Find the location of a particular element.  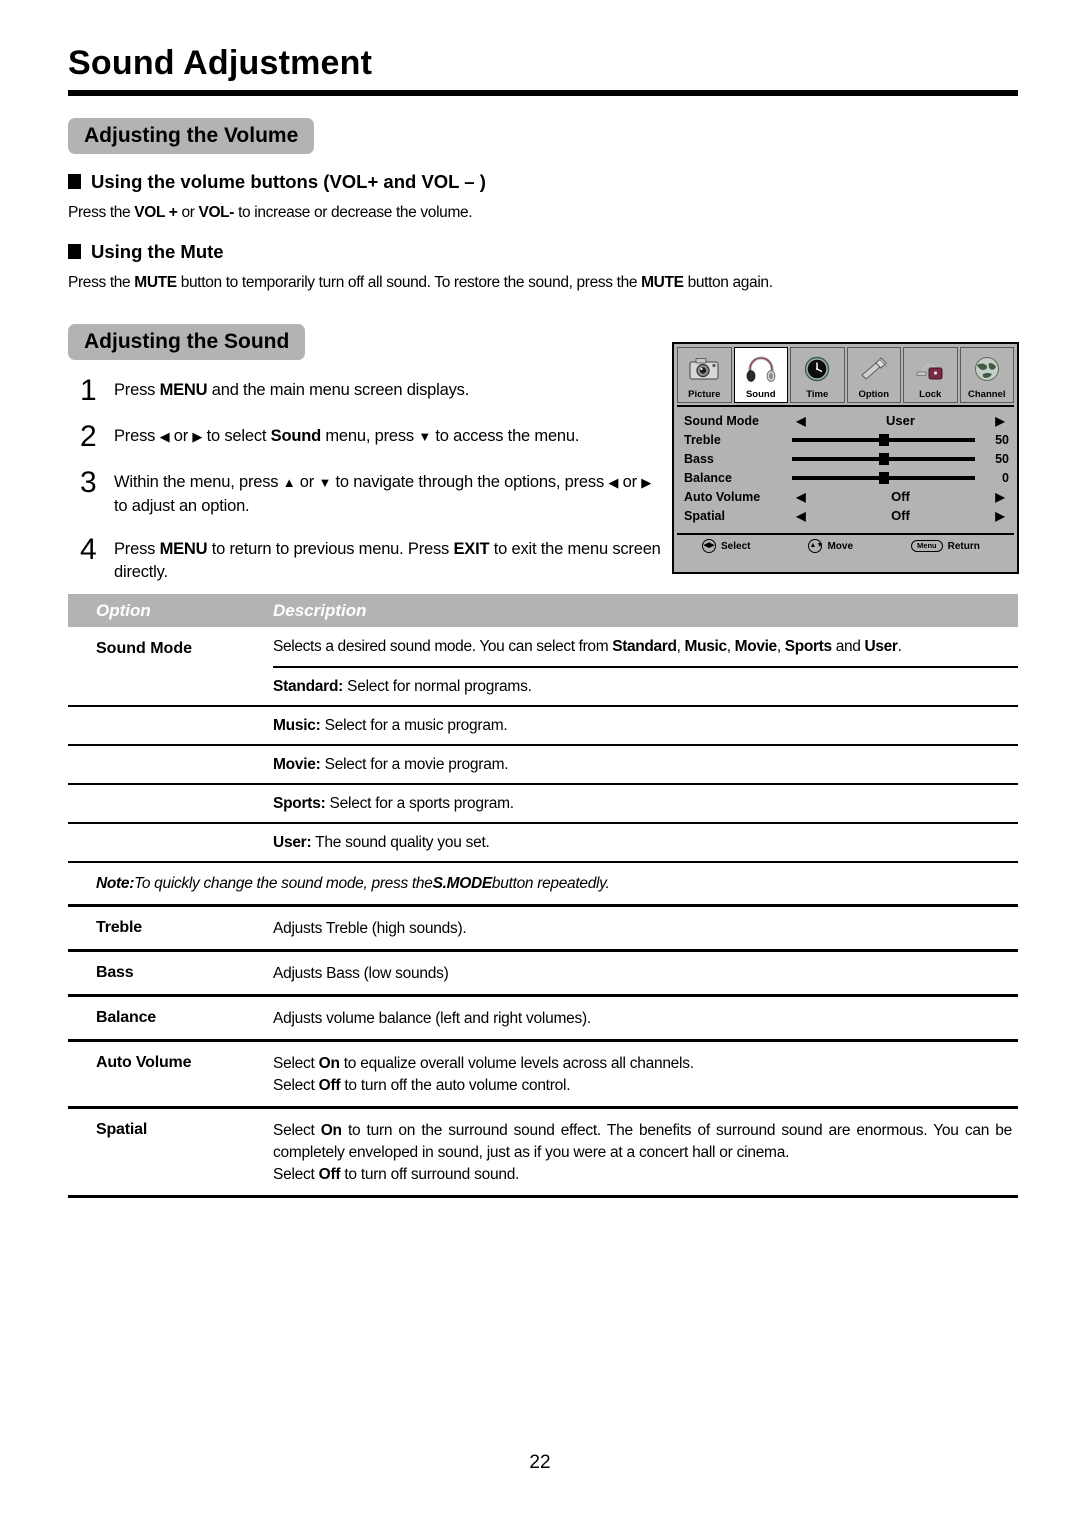

osd-tab-option: Option is located at coordinates (873, 375).